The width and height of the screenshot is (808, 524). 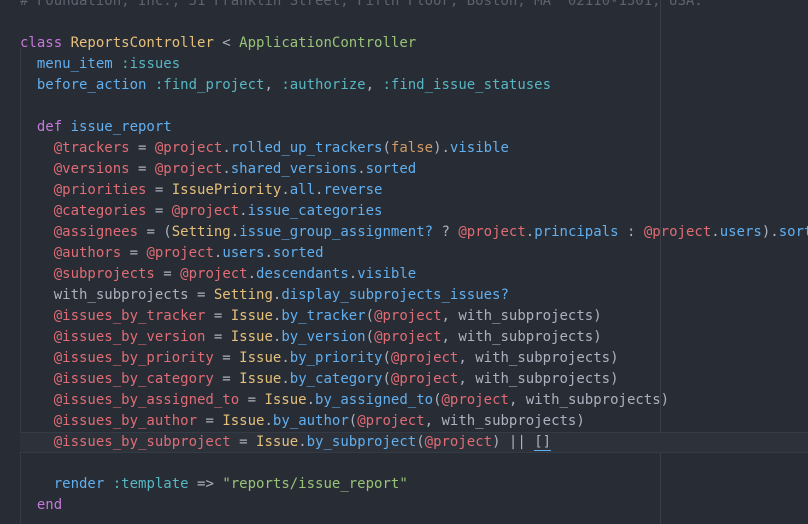 I want to click on code-token: @issues_by_category, so click(x=133, y=379).